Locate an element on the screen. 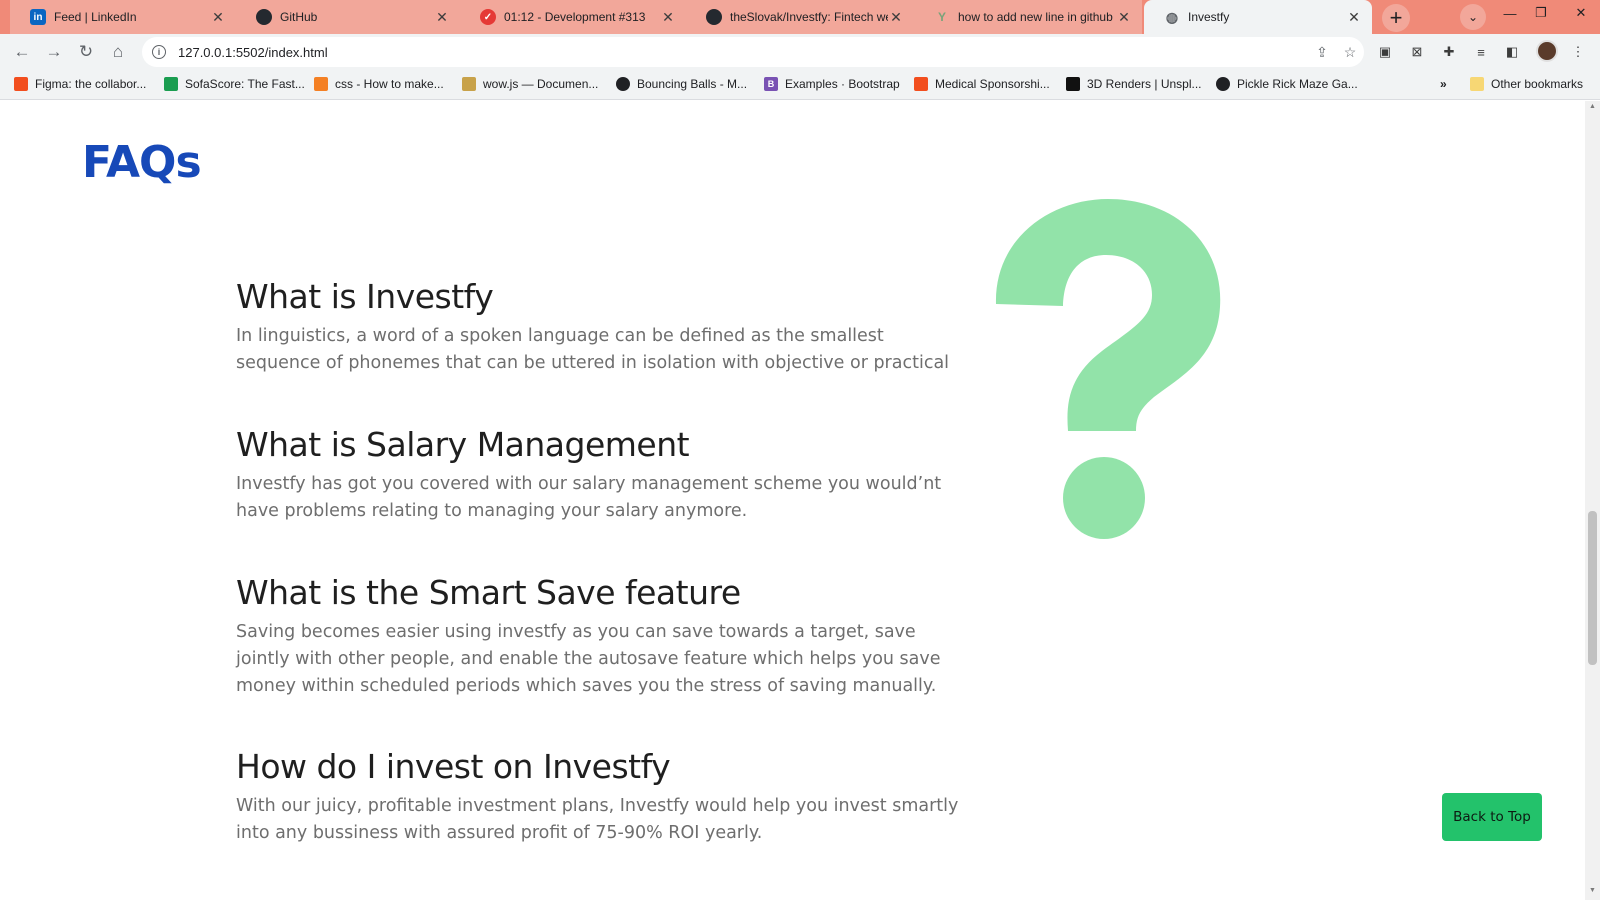 The width and height of the screenshot is (1600, 900). question-mark-icon is located at coordinates (1108, 369).